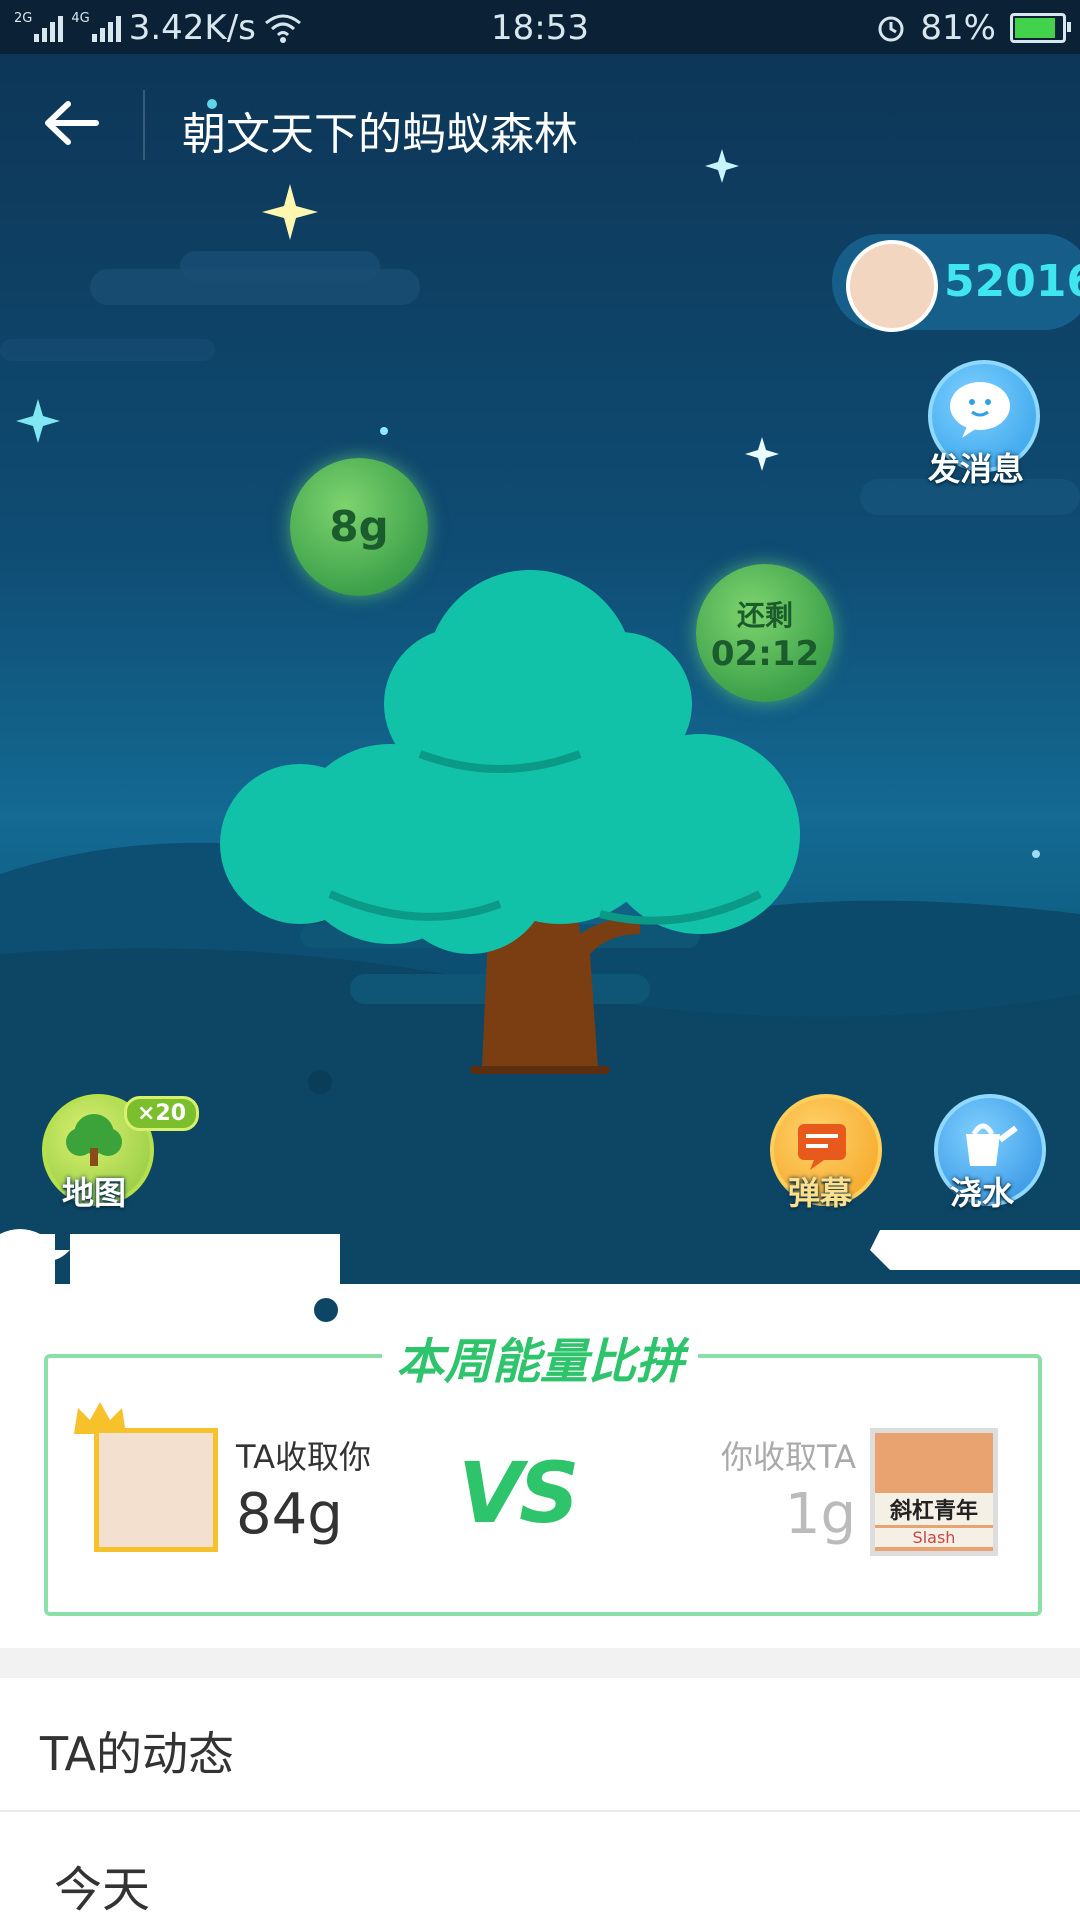  I want to click on book-title: 斜杠青年, so click(934, 1509).